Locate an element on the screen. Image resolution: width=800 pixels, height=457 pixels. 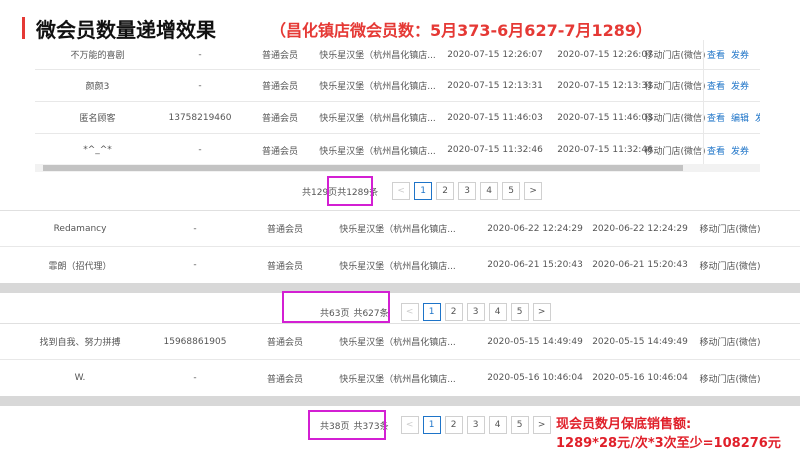
edit-link: 编辑 is located at coordinates (740, 117).